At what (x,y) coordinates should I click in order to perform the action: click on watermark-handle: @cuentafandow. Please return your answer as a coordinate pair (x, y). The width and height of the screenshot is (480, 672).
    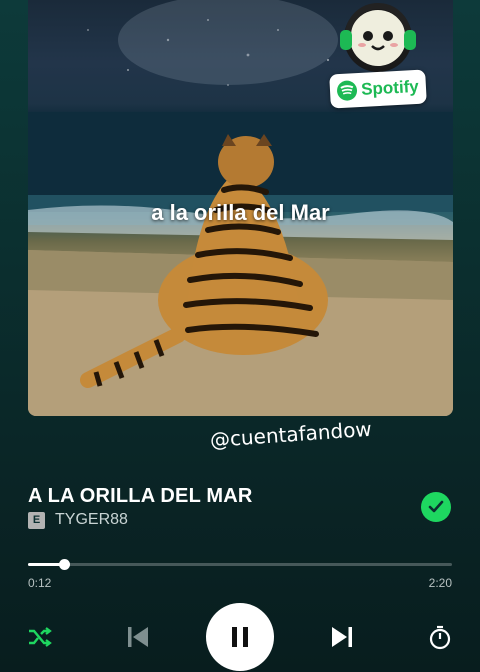
    Looking at the image, I should click on (291, 434).